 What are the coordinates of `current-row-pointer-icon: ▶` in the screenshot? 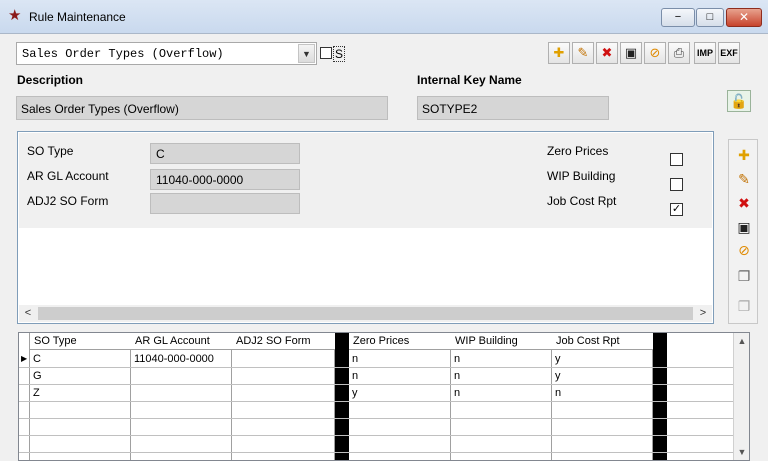 It's located at (24, 358).